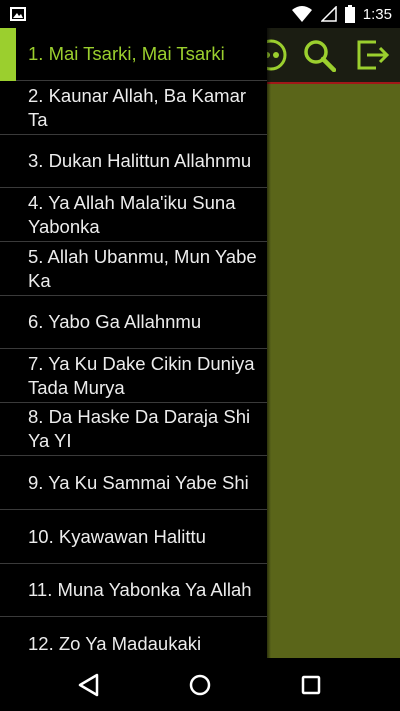 The image size is (400, 711). I want to click on drawer-item-hymn-9: 9. Ya Ku Sammai Yabe Shi, so click(133, 483).